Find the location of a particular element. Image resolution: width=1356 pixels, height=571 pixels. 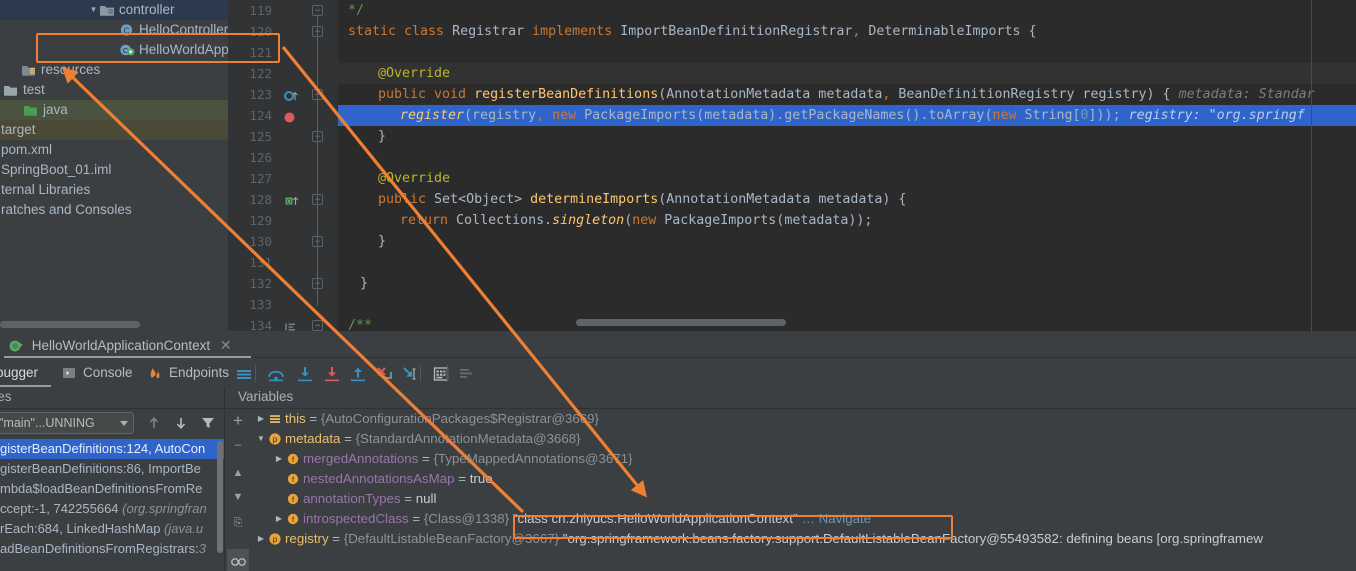

frame-row: ccept:-1, 742255664 (org.springfran is located at coordinates (112, 509).